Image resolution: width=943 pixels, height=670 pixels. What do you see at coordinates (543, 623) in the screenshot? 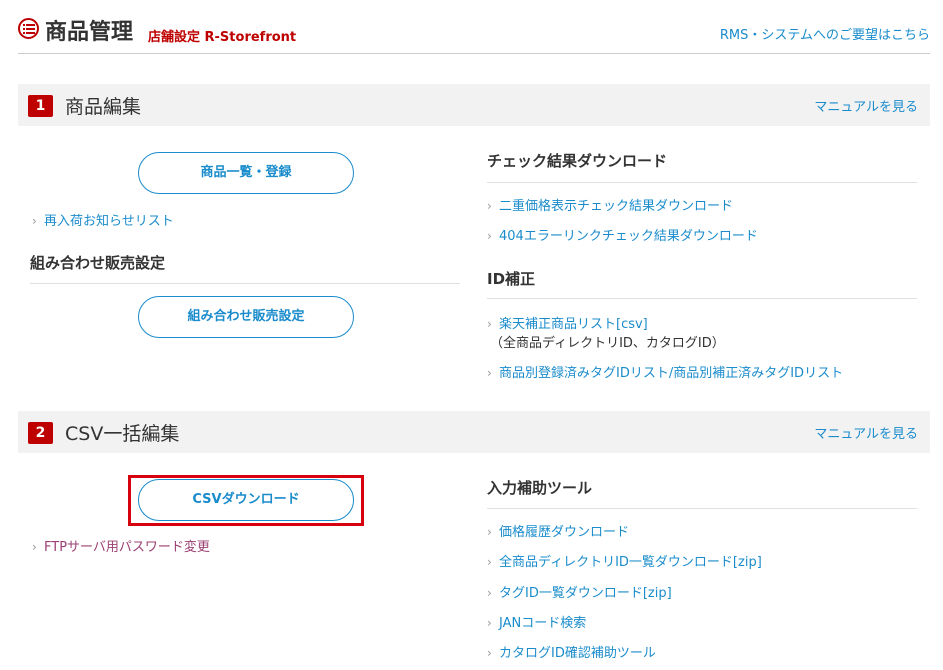
I see `jan-code-search-label: JANコード検索` at bounding box center [543, 623].